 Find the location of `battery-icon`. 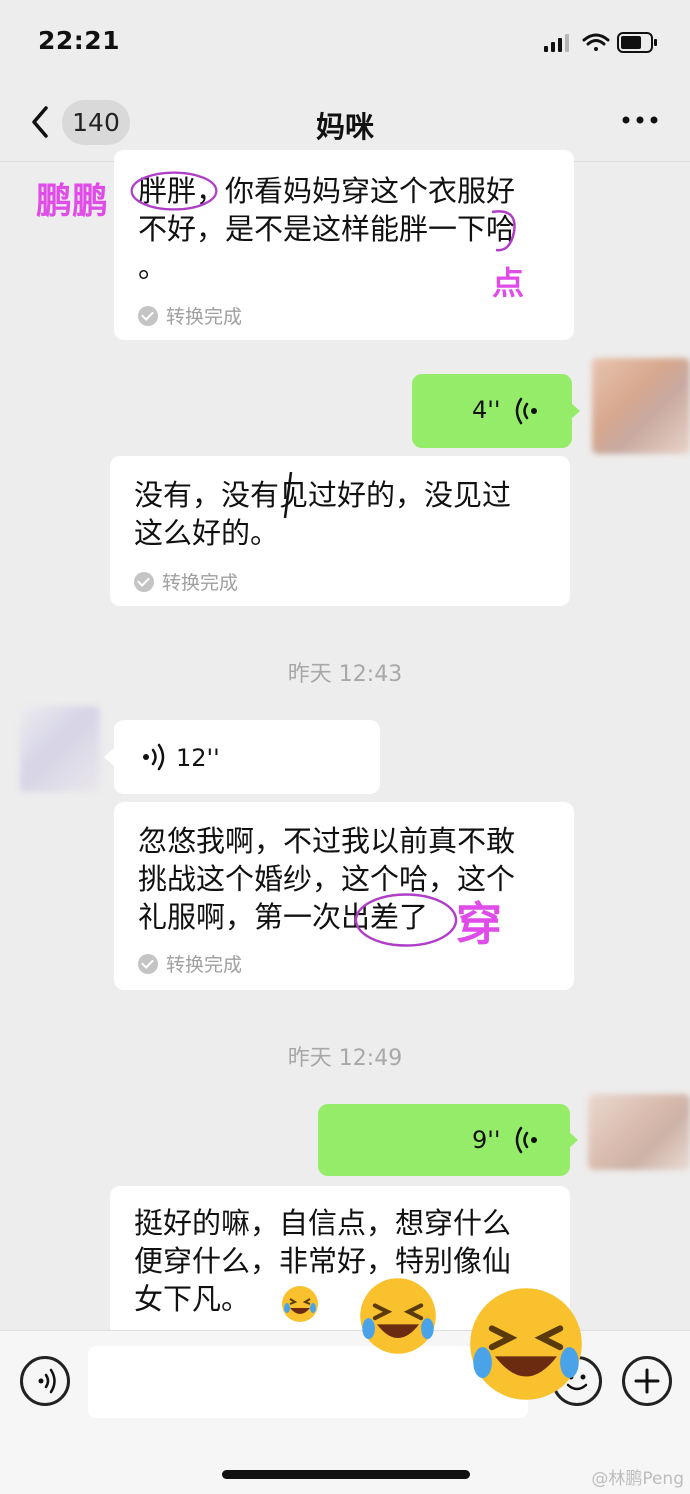

battery-icon is located at coordinates (637, 42).